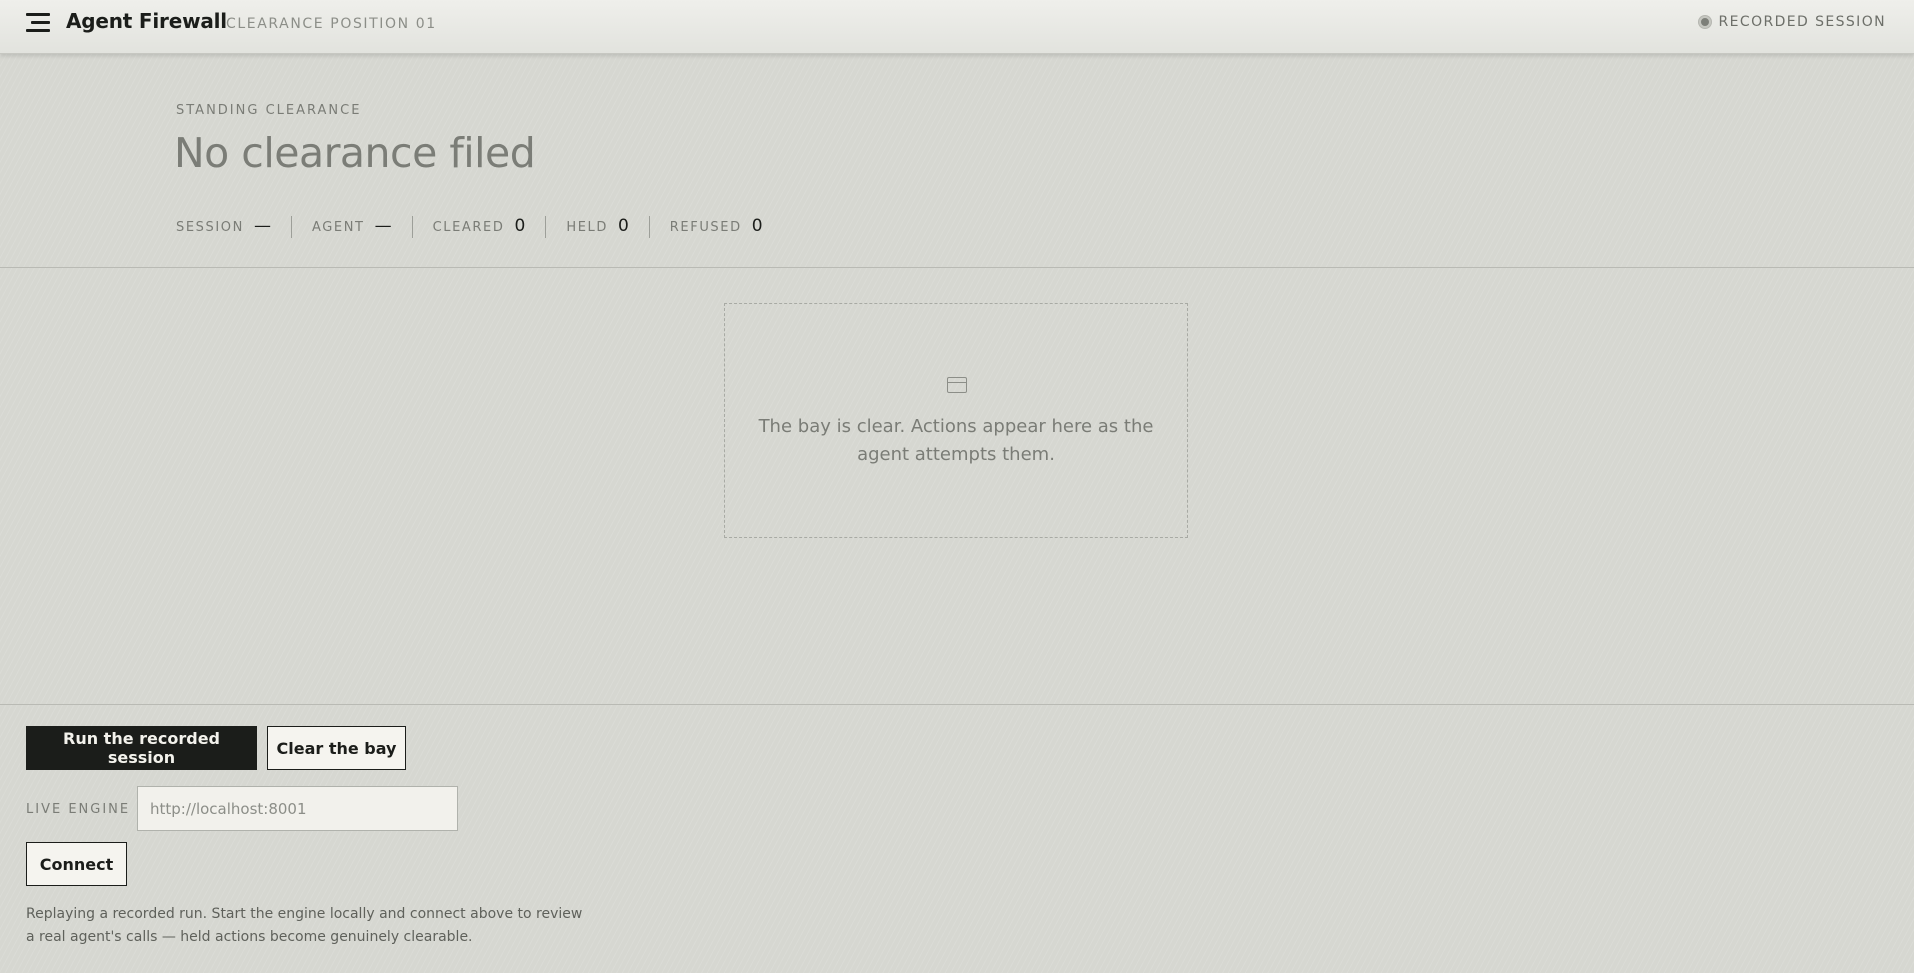 Image resolution: width=1914 pixels, height=973 pixels. What do you see at coordinates (39, 22) in the screenshot?
I see `menu-icon` at bounding box center [39, 22].